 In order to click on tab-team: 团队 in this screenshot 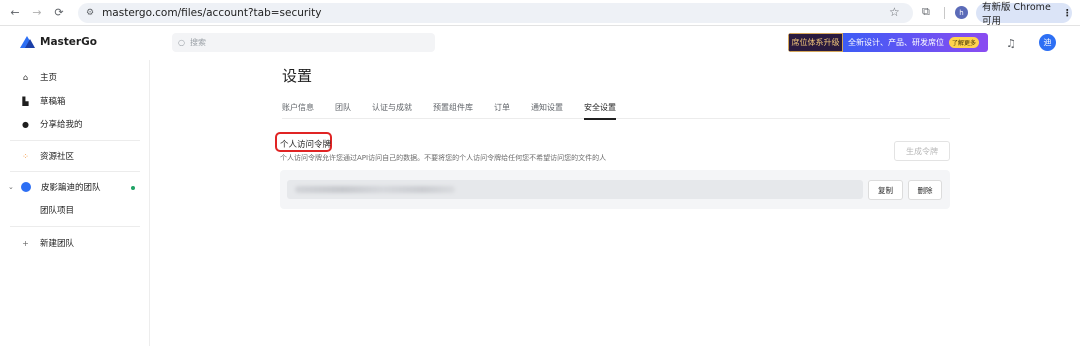, I will do `click(343, 109)`.